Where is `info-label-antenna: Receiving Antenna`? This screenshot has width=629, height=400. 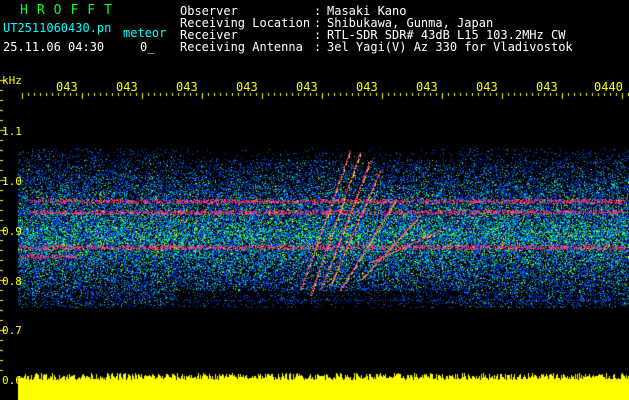 info-label-antenna: Receiving Antenna is located at coordinates (241, 47).